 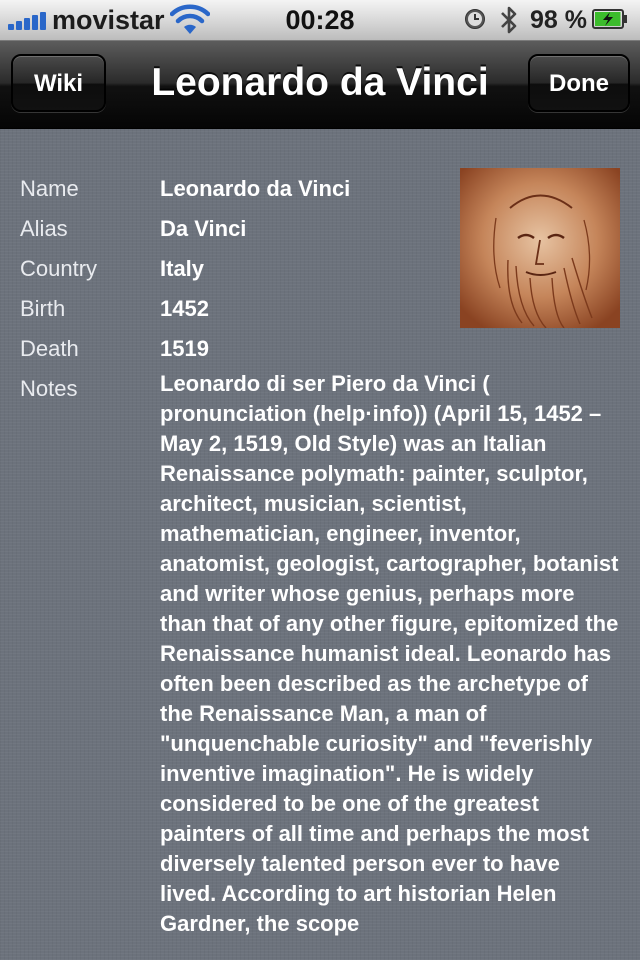 What do you see at coordinates (49, 188) in the screenshot?
I see `field-label: Name` at bounding box center [49, 188].